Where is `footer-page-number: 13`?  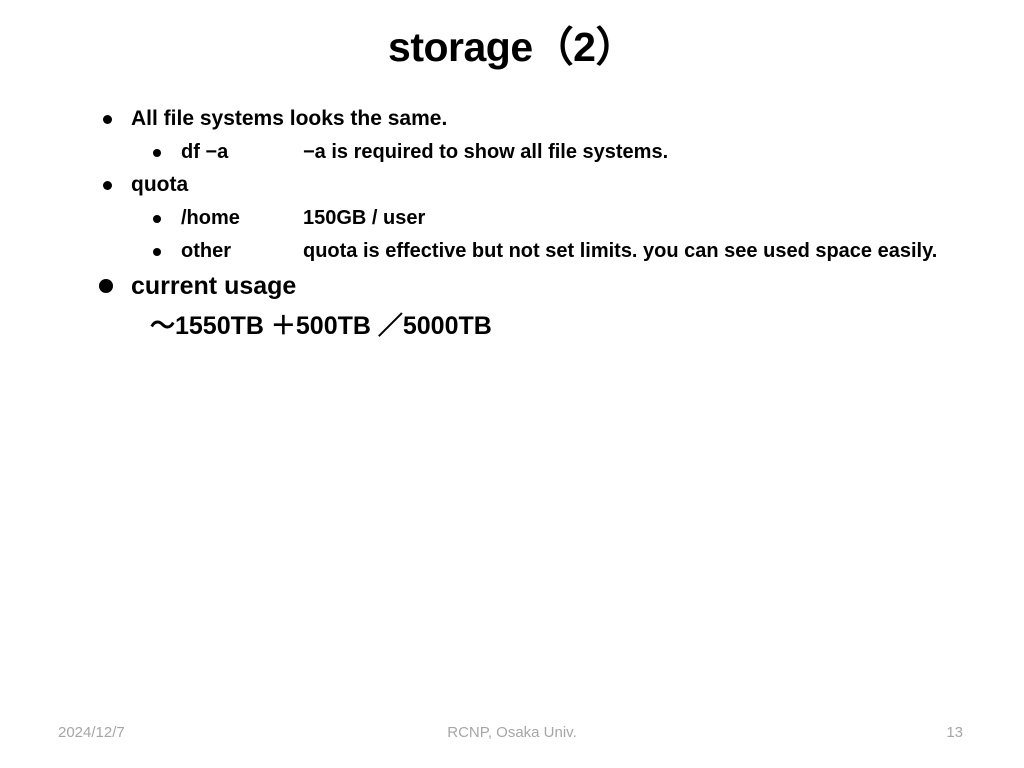
footer-page-number: 13 is located at coordinates (954, 732).